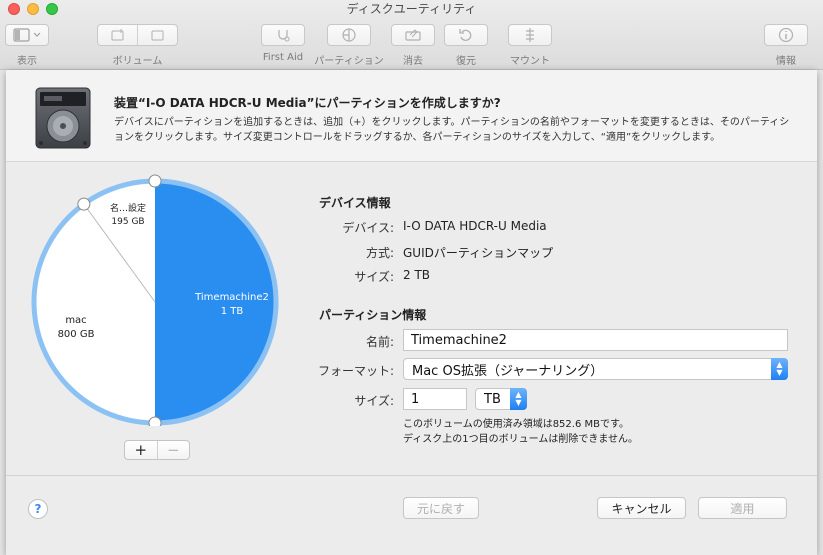 The image size is (823, 555). I want to click on note-line-2: ディスク上の1つ目のボリュームは削除できません。, so click(521, 439).